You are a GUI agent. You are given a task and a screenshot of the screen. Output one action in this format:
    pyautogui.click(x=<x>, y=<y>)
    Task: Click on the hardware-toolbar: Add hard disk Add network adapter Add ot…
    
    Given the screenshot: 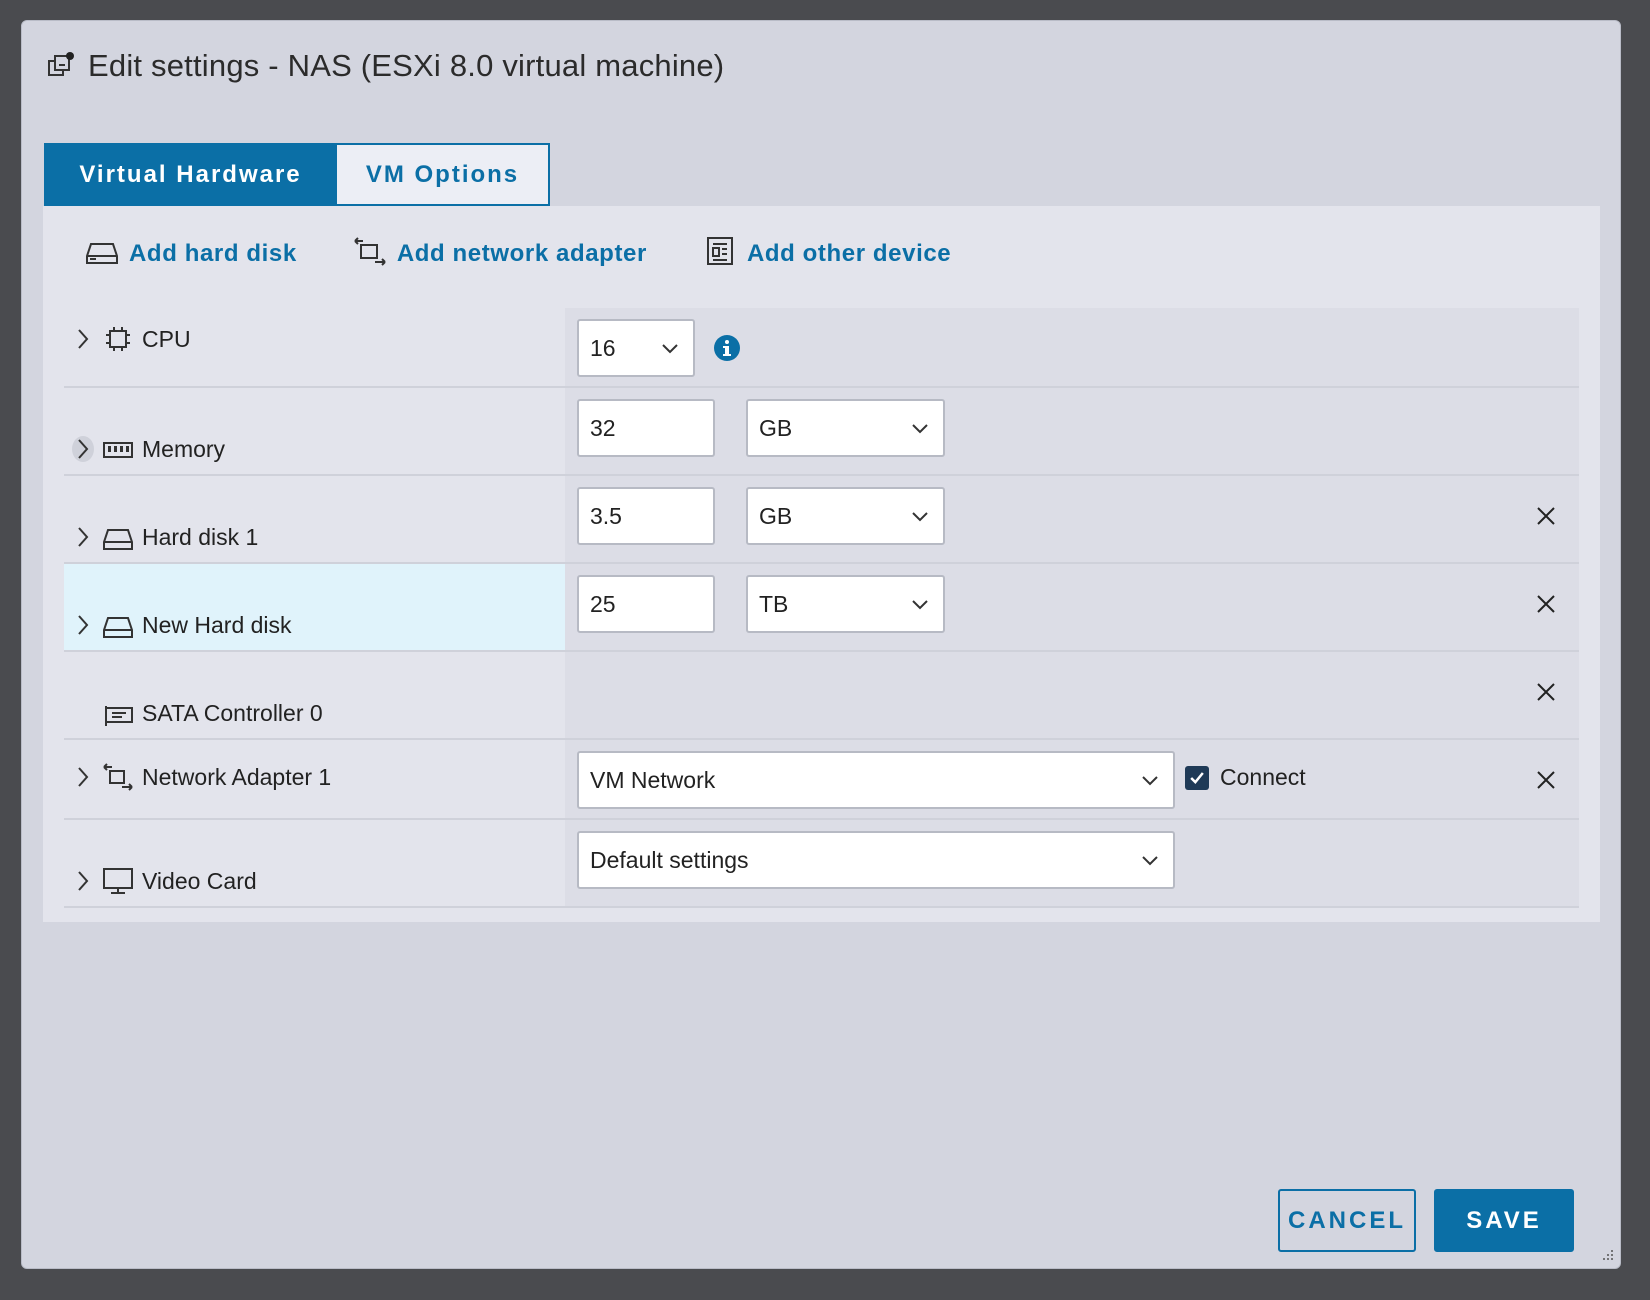 What is the action you would take?
    pyautogui.click(x=546, y=254)
    